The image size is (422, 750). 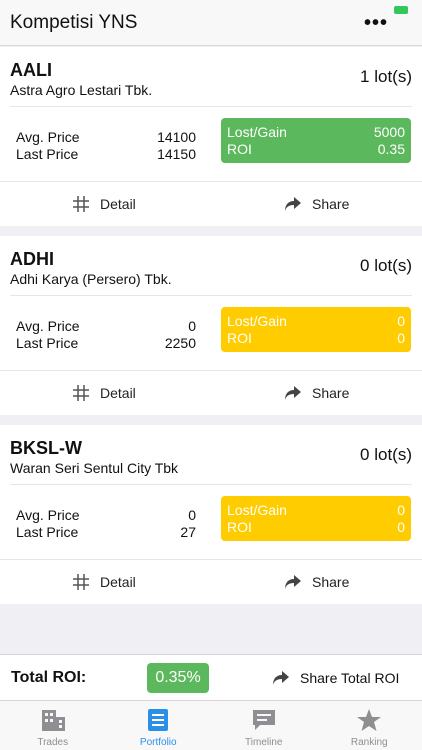 I want to click on building-icon, so click(x=53, y=720).